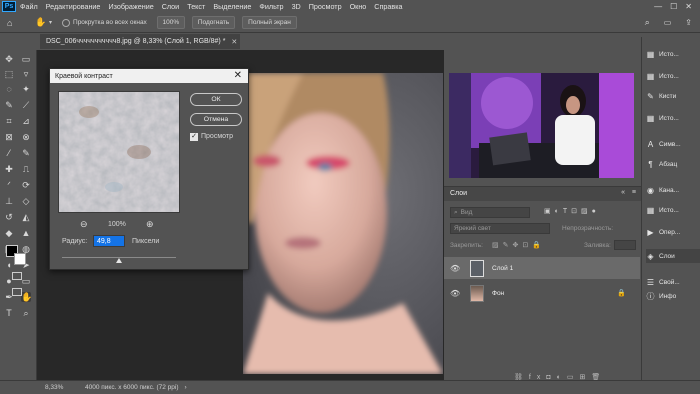 Image resolution: width=700 pixels, height=394 pixels. What do you see at coordinates (542, 293) in the screenshot?
I see `layer-row-background: 👁 Фон 🔒` at bounding box center [542, 293].